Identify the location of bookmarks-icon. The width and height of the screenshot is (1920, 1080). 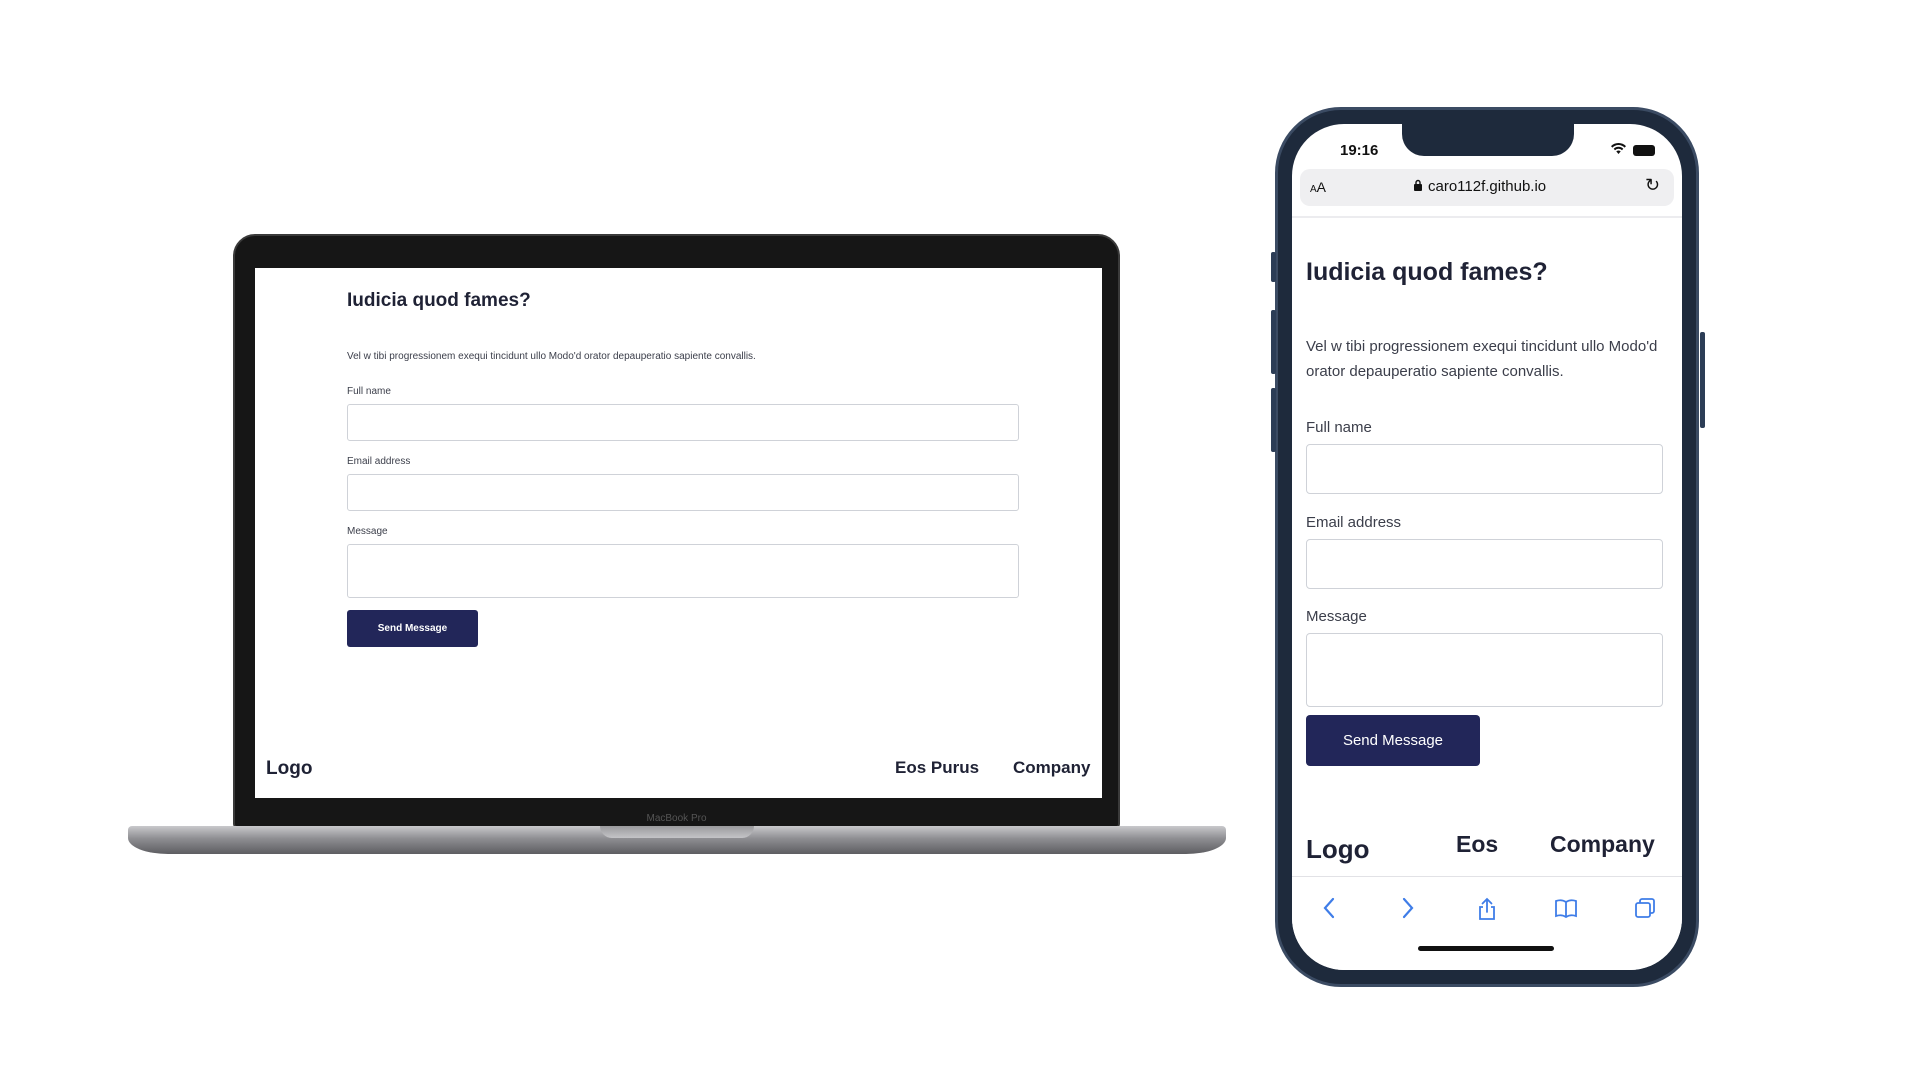
(1566, 911).